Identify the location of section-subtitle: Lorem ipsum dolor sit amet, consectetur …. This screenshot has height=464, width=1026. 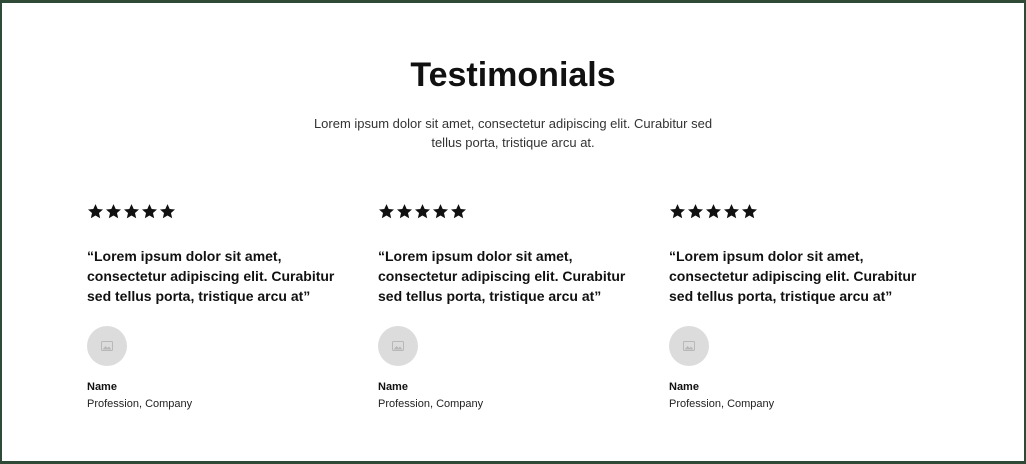
(513, 133).